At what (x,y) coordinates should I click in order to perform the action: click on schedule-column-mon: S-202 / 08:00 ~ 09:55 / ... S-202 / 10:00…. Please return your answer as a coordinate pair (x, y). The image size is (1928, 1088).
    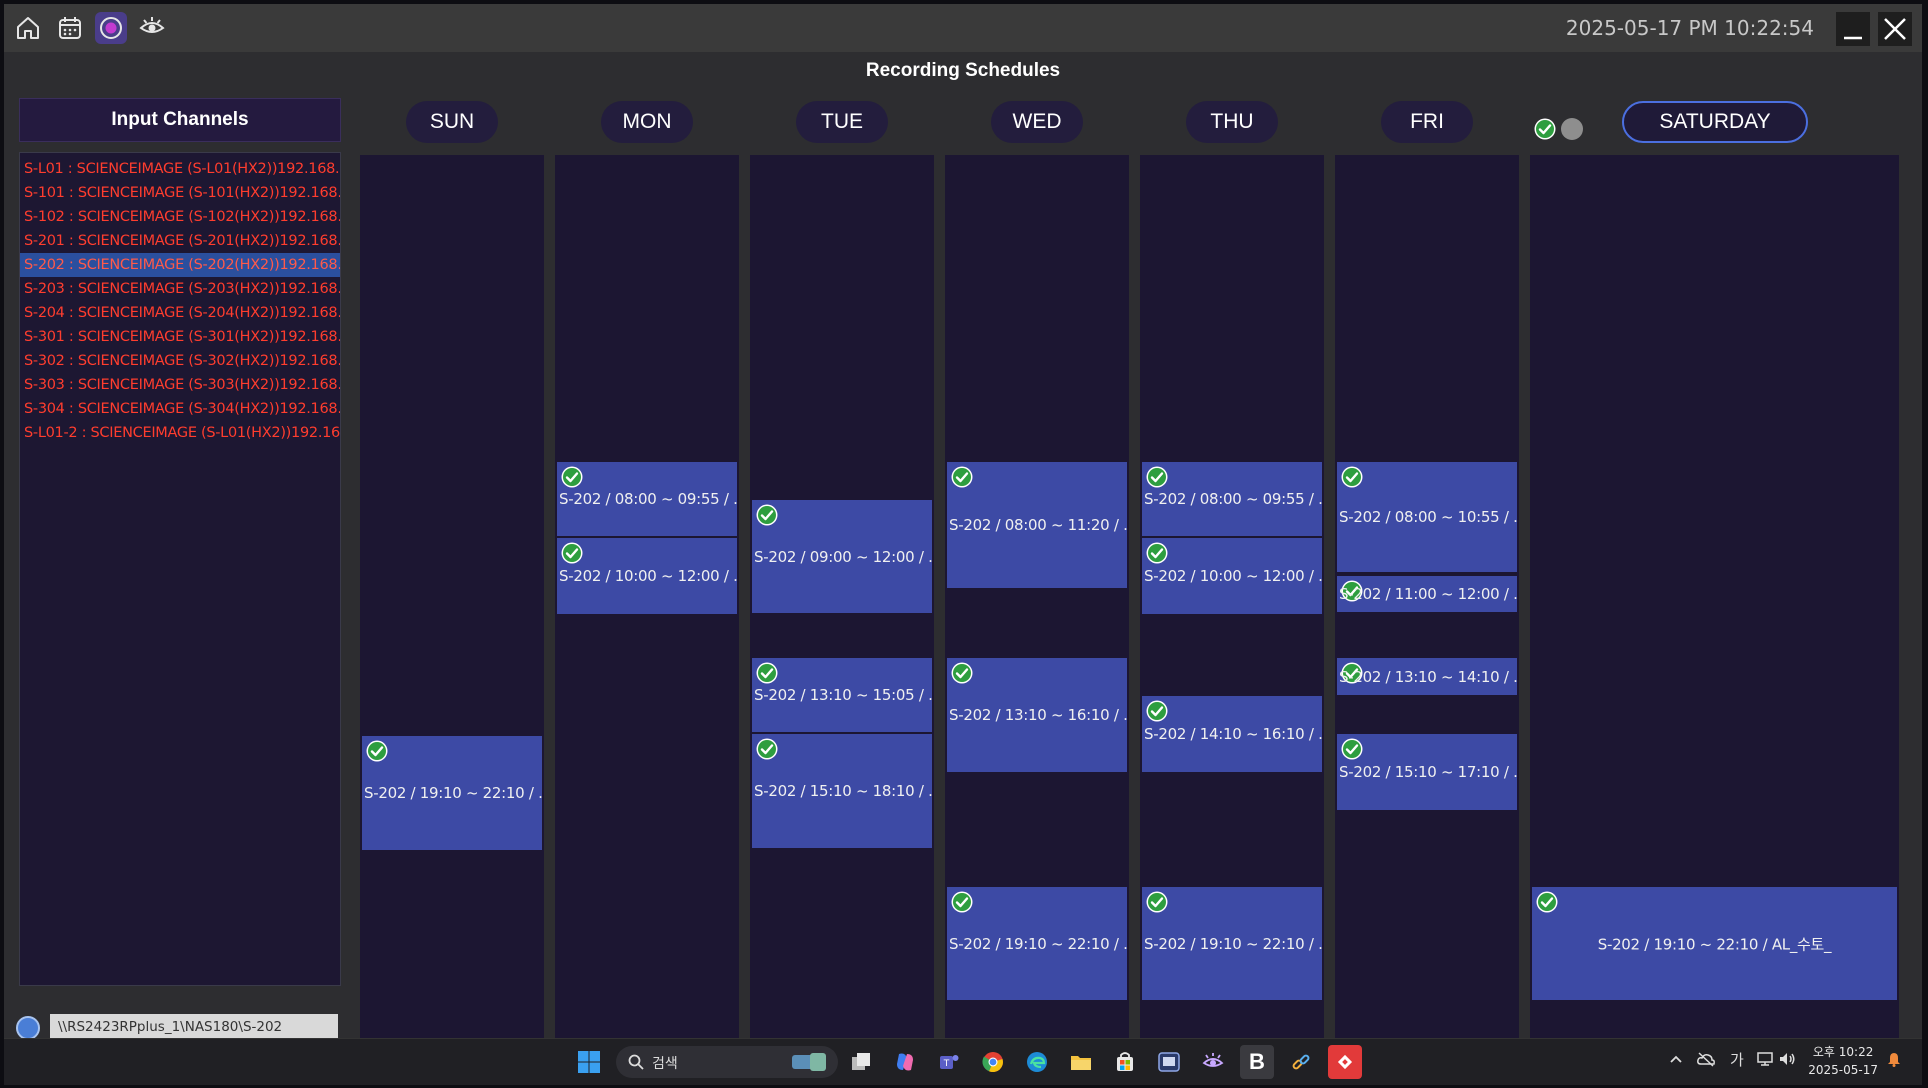
    Looking at the image, I should click on (647, 597).